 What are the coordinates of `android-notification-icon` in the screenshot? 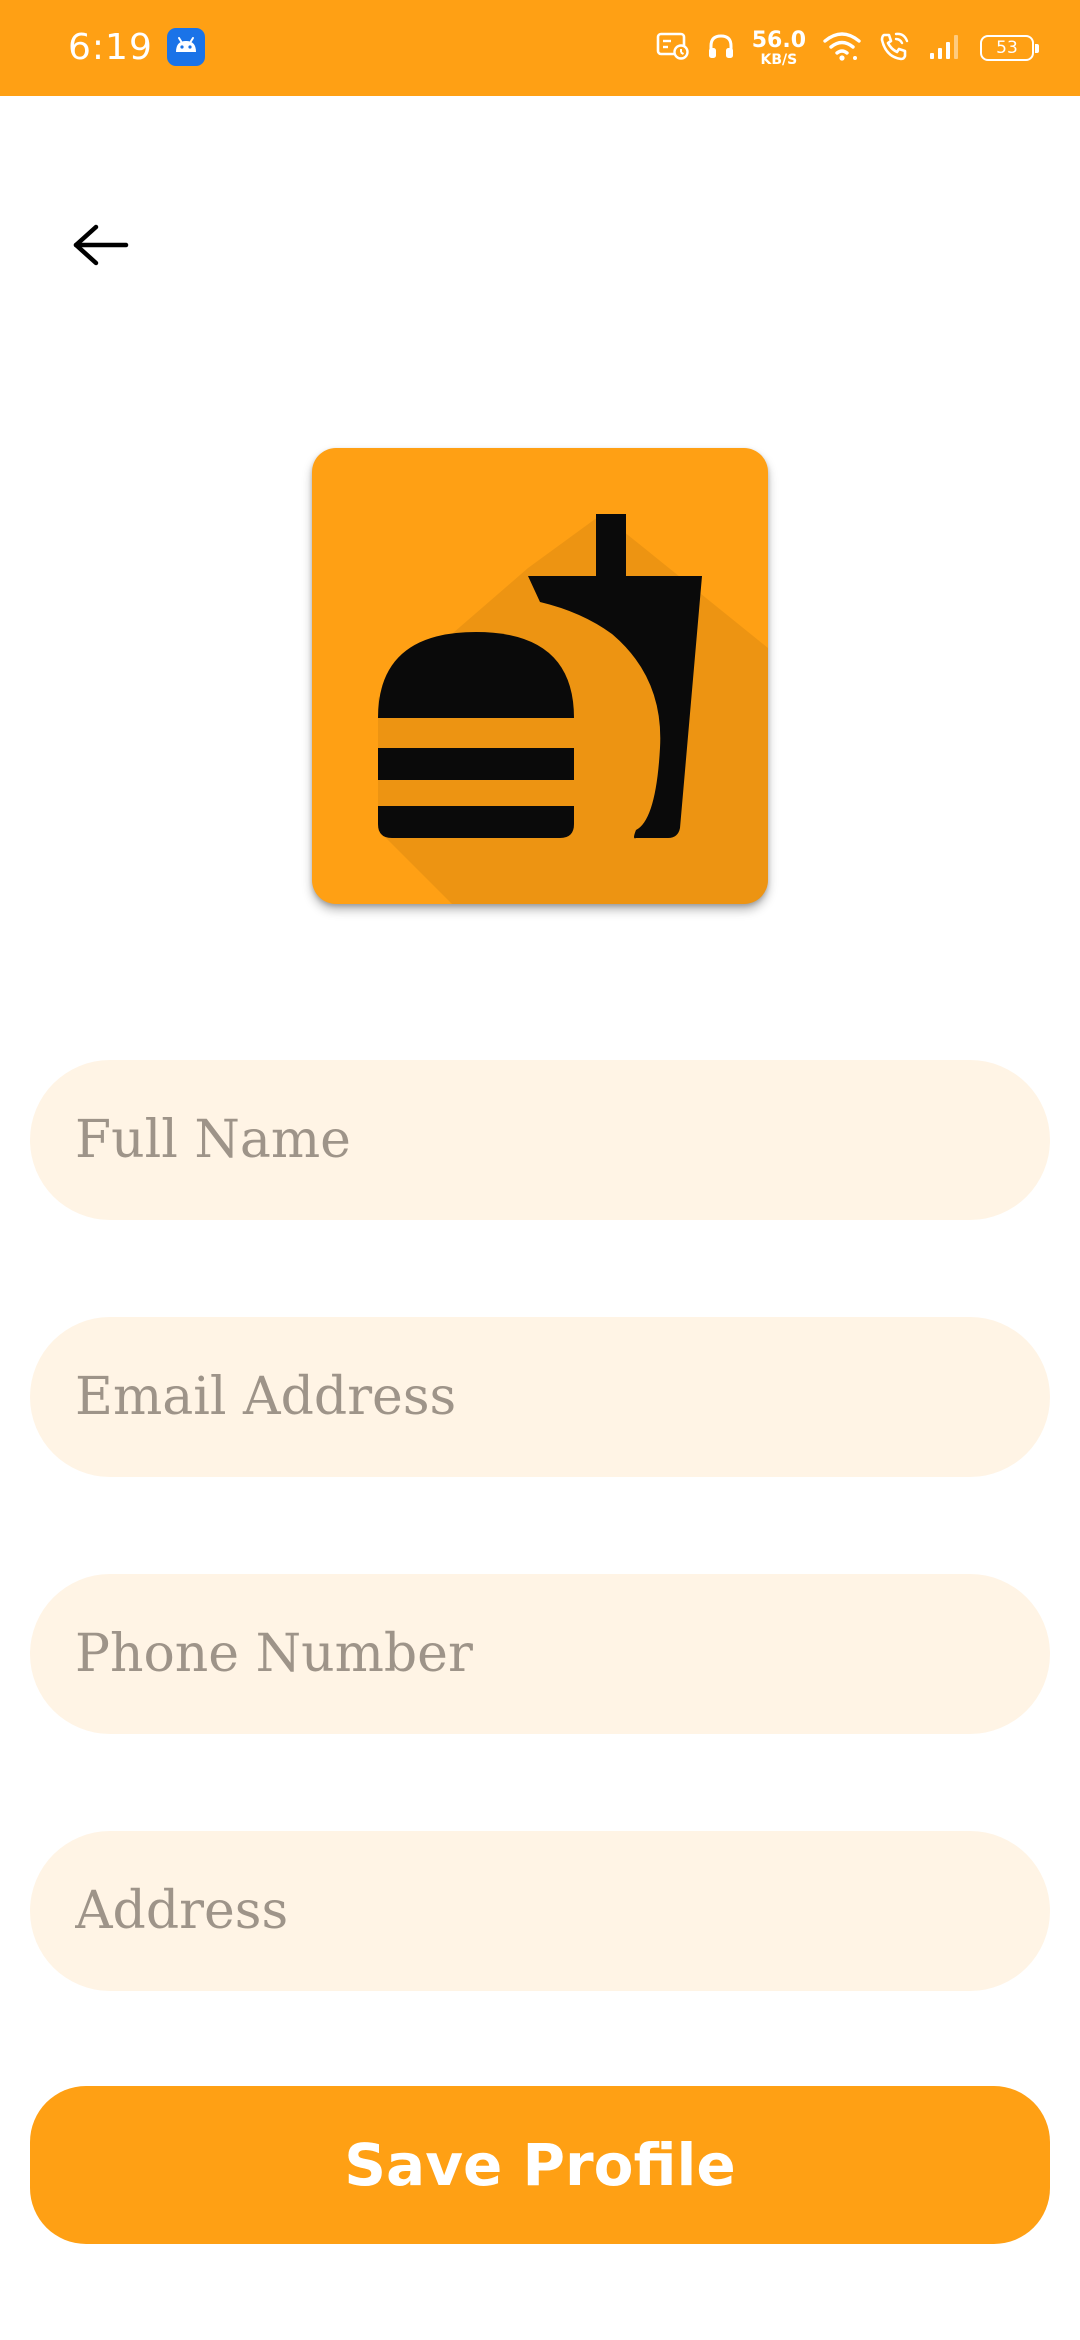 It's located at (186, 47).